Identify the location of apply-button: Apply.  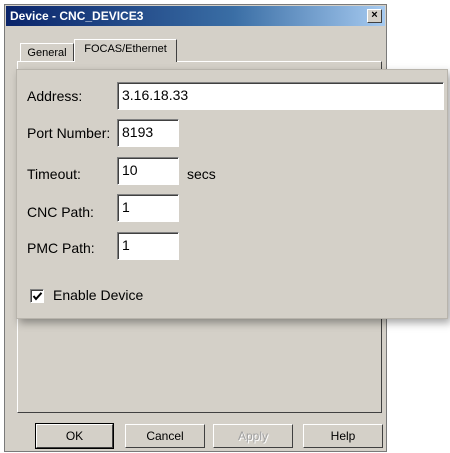
(253, 436).